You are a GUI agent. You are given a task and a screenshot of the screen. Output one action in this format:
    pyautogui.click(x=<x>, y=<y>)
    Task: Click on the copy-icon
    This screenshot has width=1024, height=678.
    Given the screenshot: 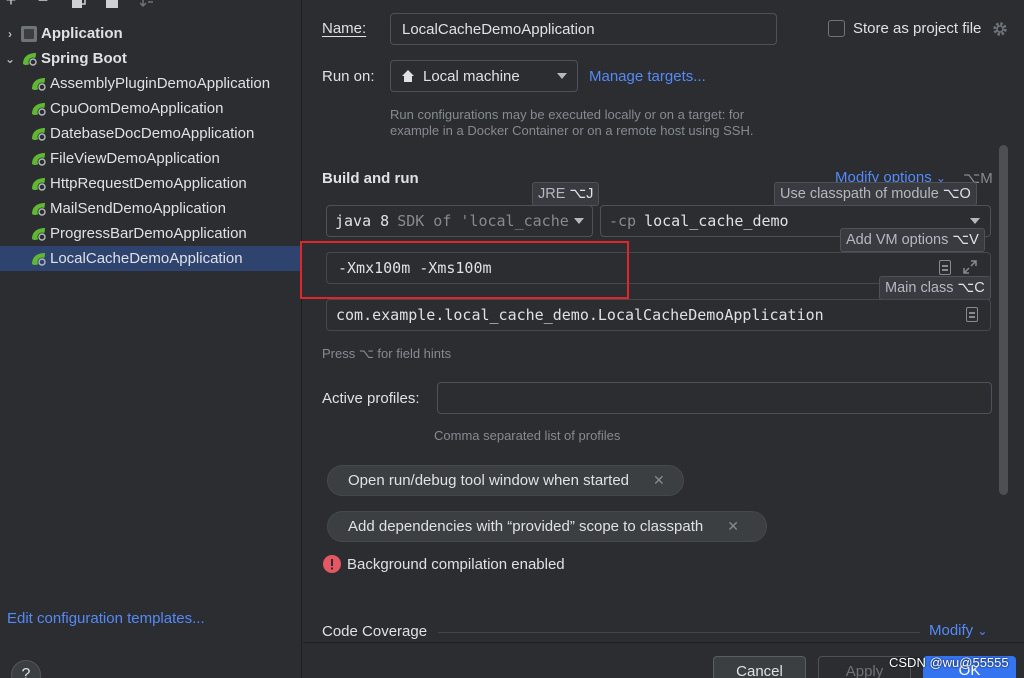 What is the action you would take?
    pyautogui.click(x=79, y=5)
    